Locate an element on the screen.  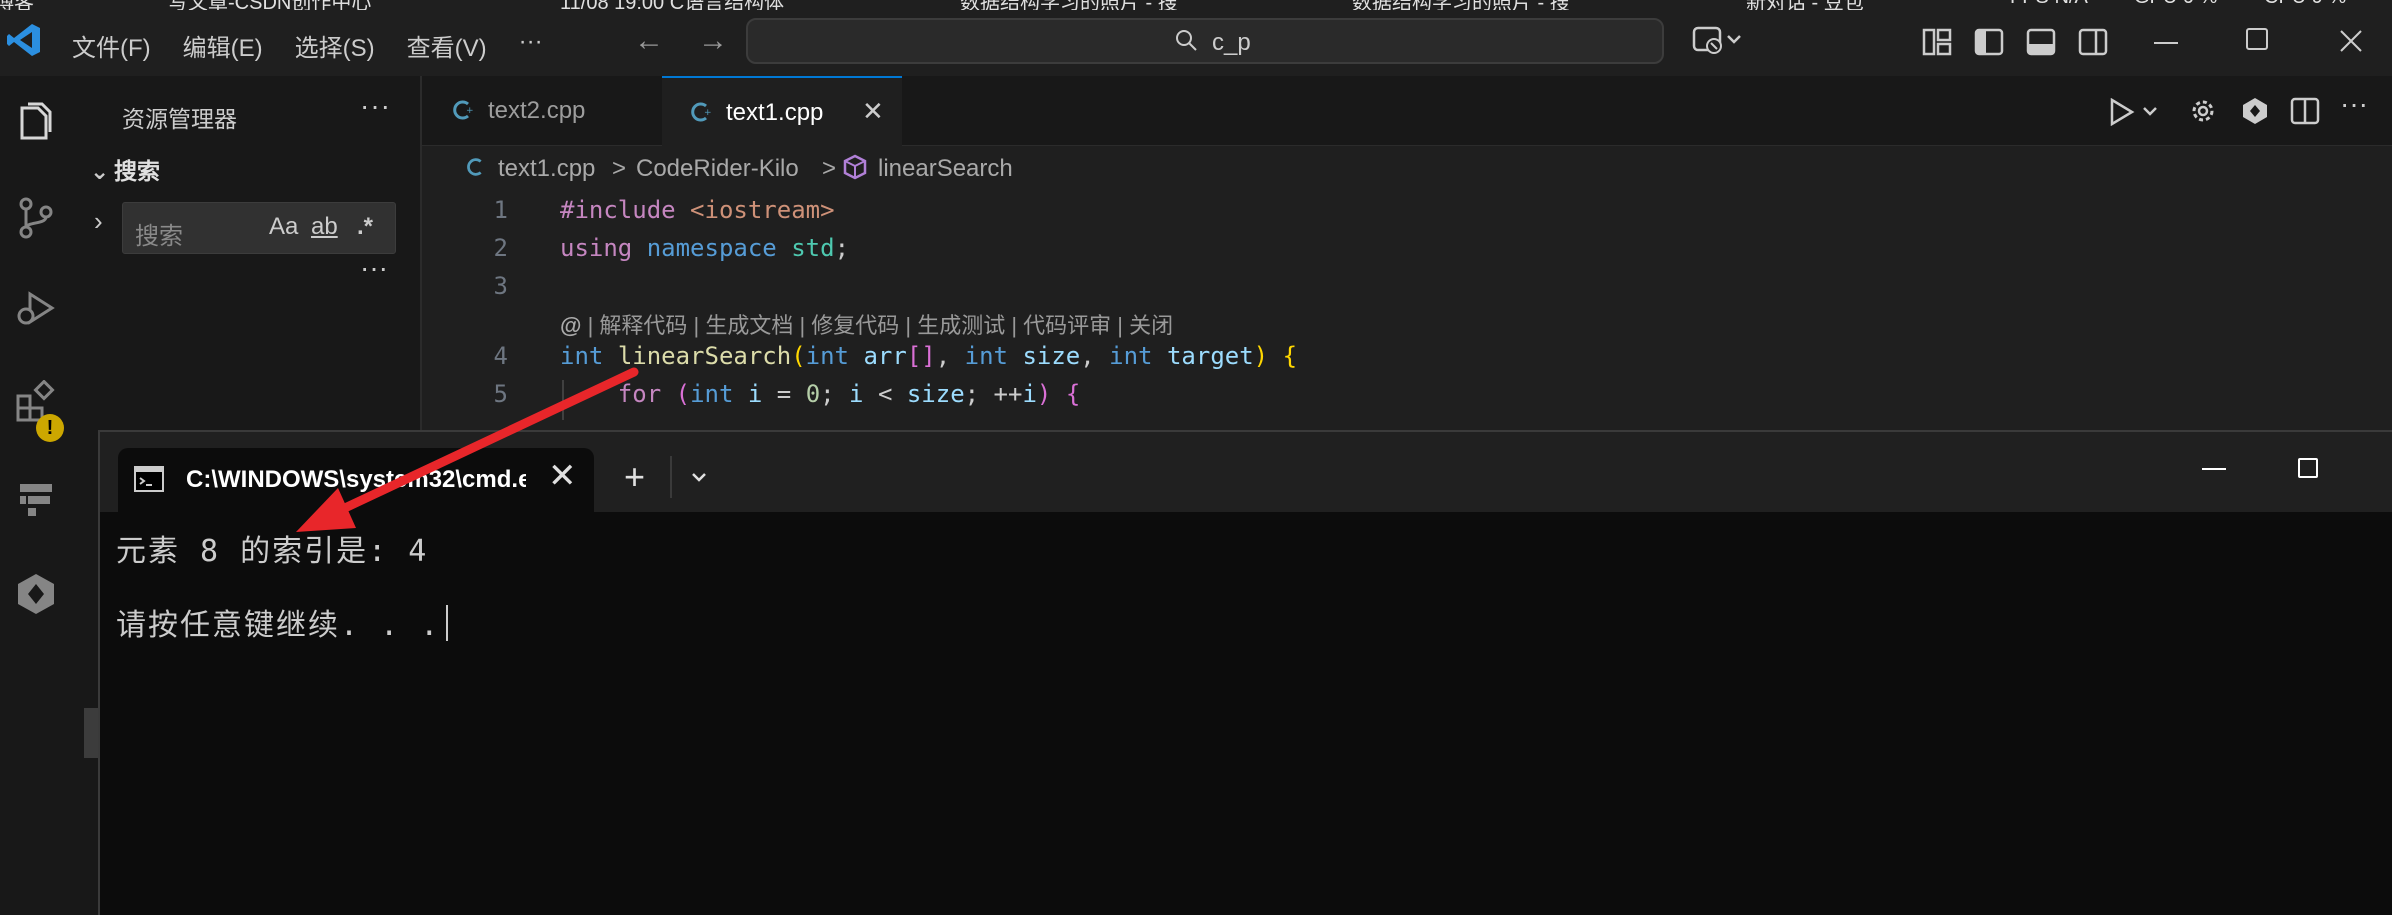
nav-arrows: ← → is located at coordinates (698, 41).